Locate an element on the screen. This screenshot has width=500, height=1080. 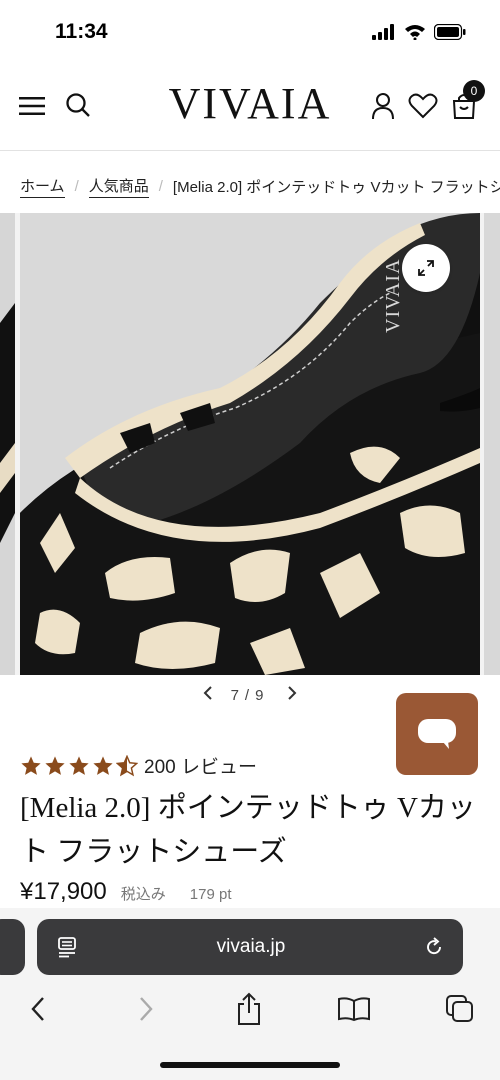
reader-mode-icon is located at coordinates (68, 947).